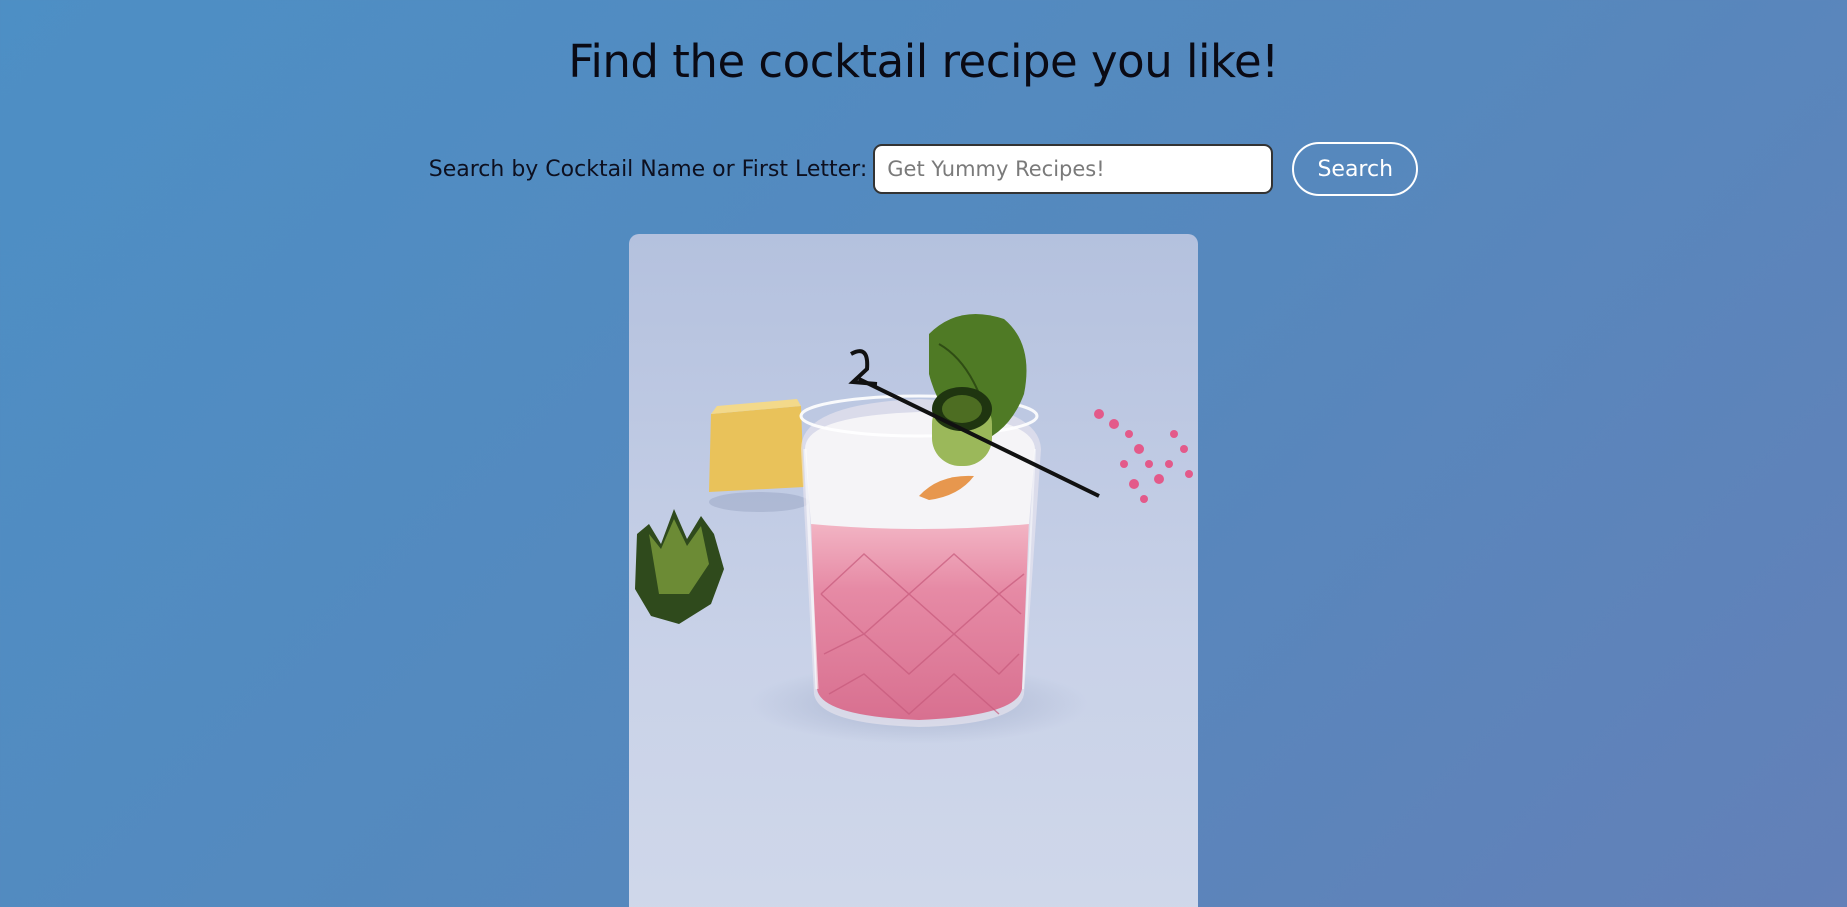 The image size is (1847, 907). What do you see at coordinates (759, 455) in the screenshot?
I see `cheese-cube` at bounding box center [759, 455].